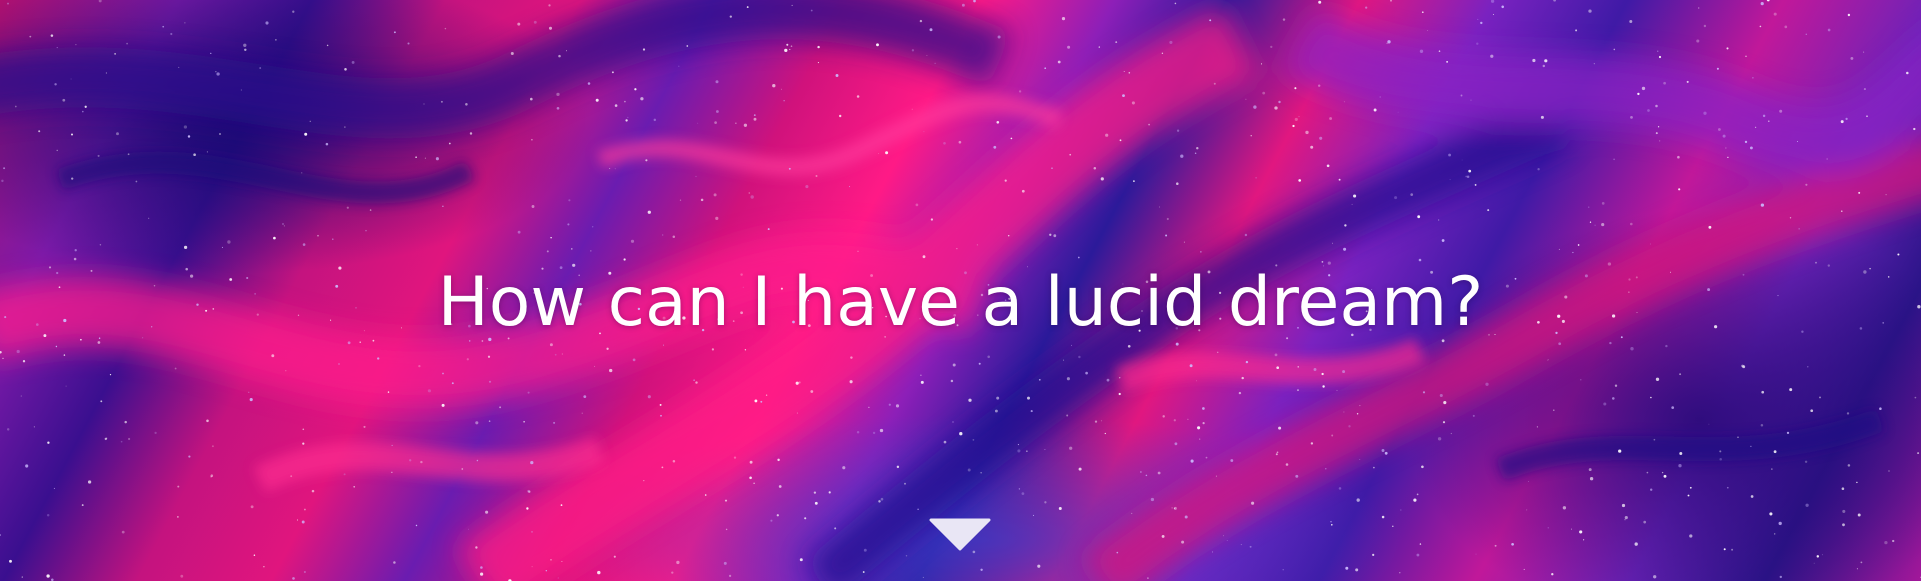 This screenshot has width=1921, height=581. Describe the element at coordinates (960, 302) in the screenshot. I see `page-title: How can I have a lucid dream?` at that location.